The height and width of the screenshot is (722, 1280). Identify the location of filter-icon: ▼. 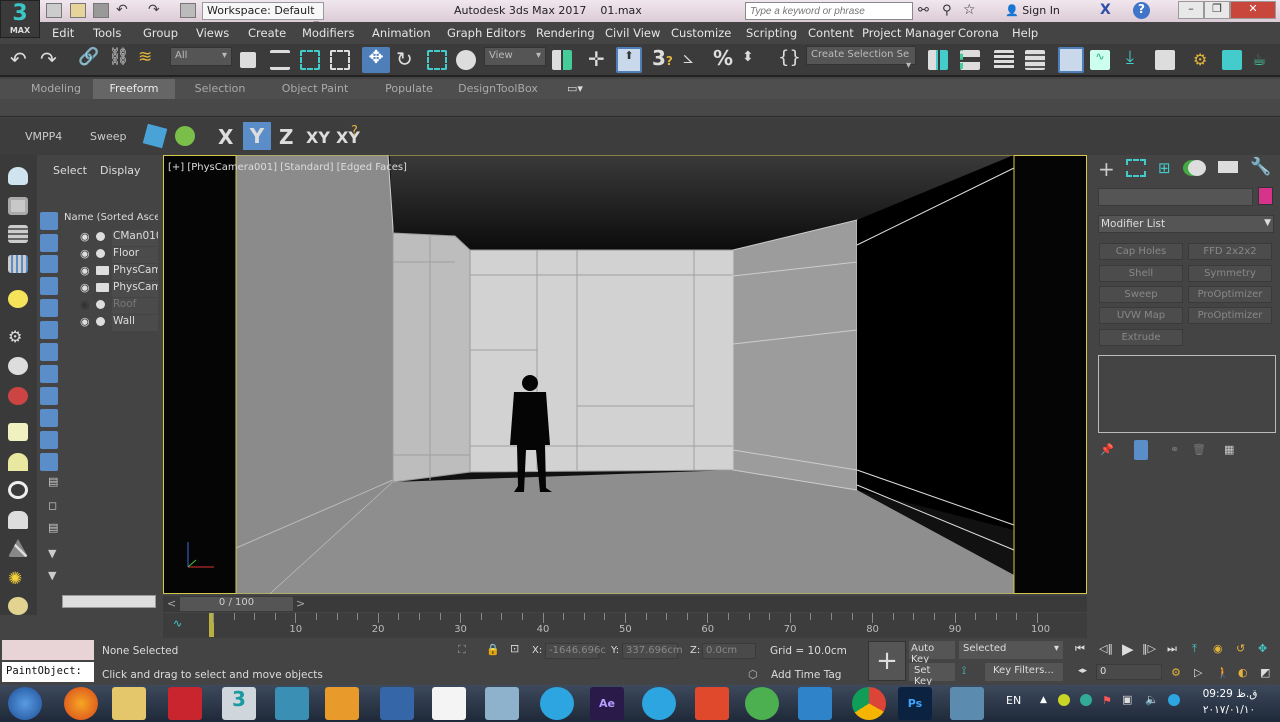
(52, 553).